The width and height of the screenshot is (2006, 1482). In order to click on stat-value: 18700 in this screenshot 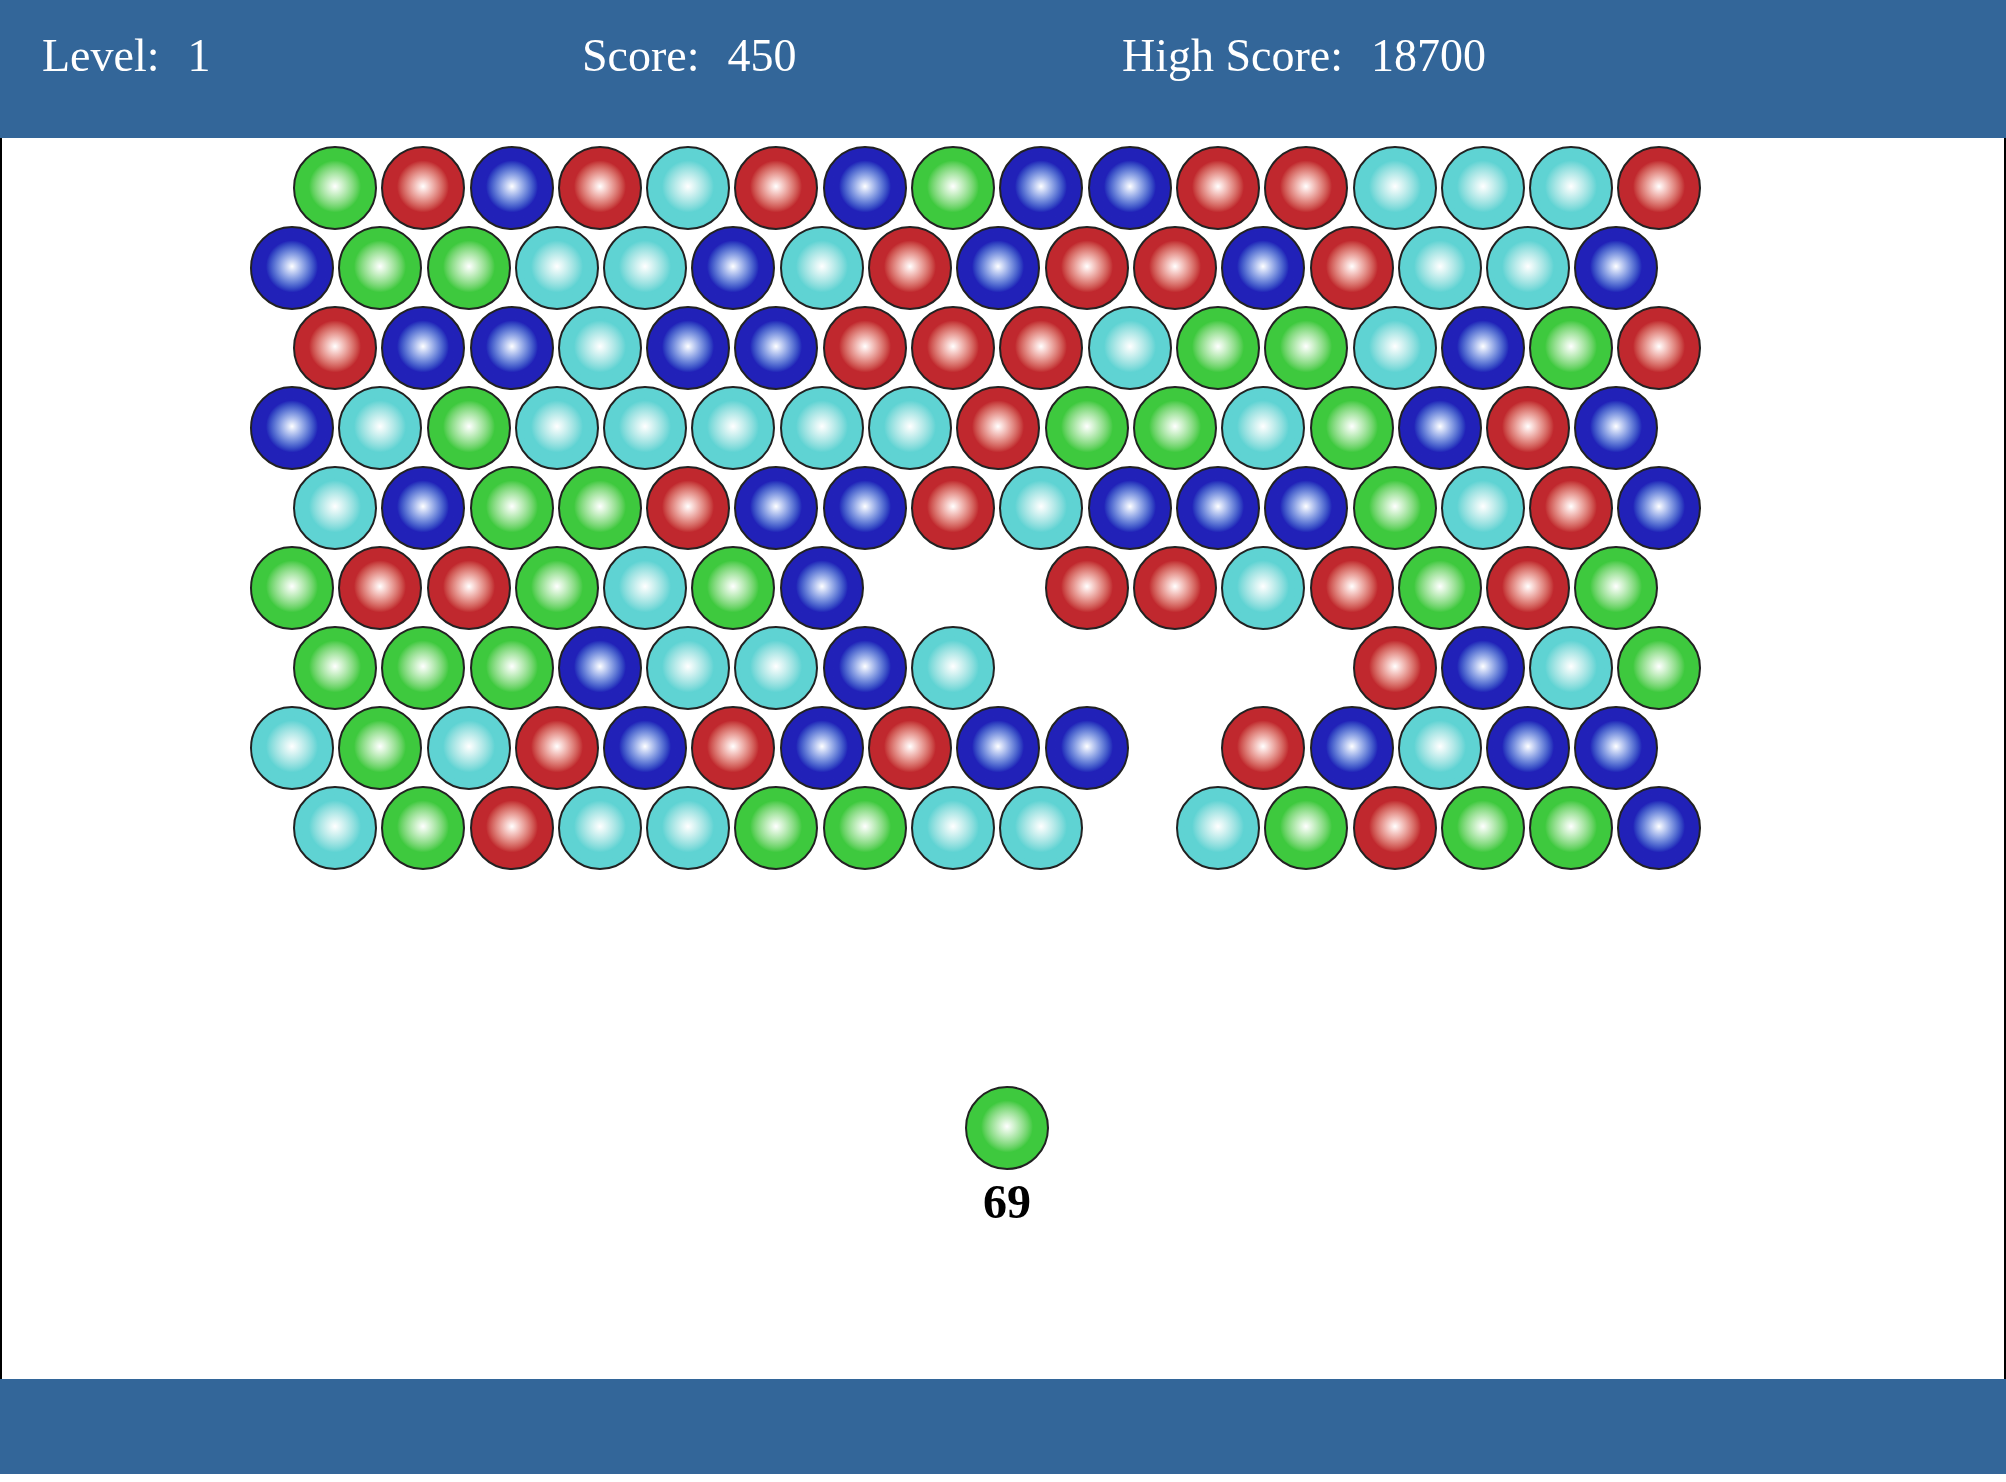, I will do `click(1428, 56)`.